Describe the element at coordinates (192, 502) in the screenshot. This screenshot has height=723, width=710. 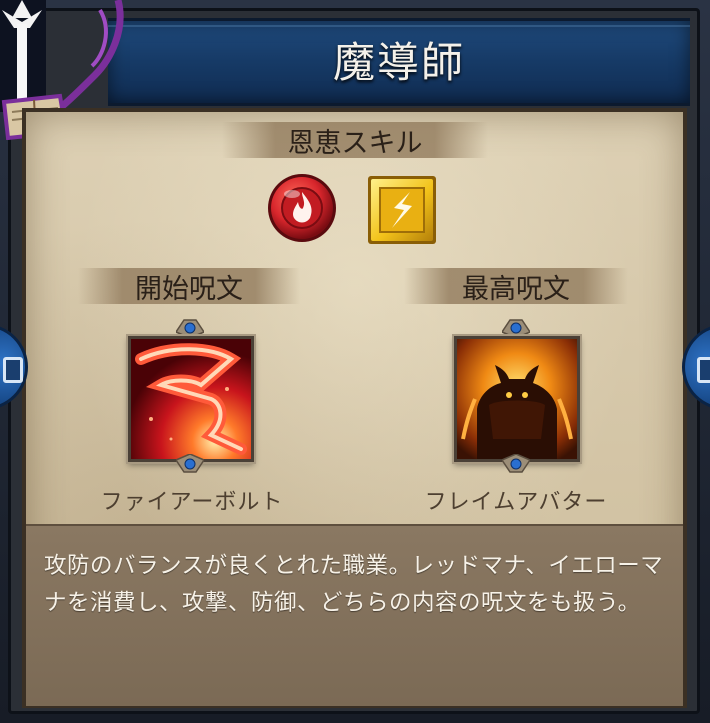
I see `start-spell-name: ファイアーボルト` at that location.